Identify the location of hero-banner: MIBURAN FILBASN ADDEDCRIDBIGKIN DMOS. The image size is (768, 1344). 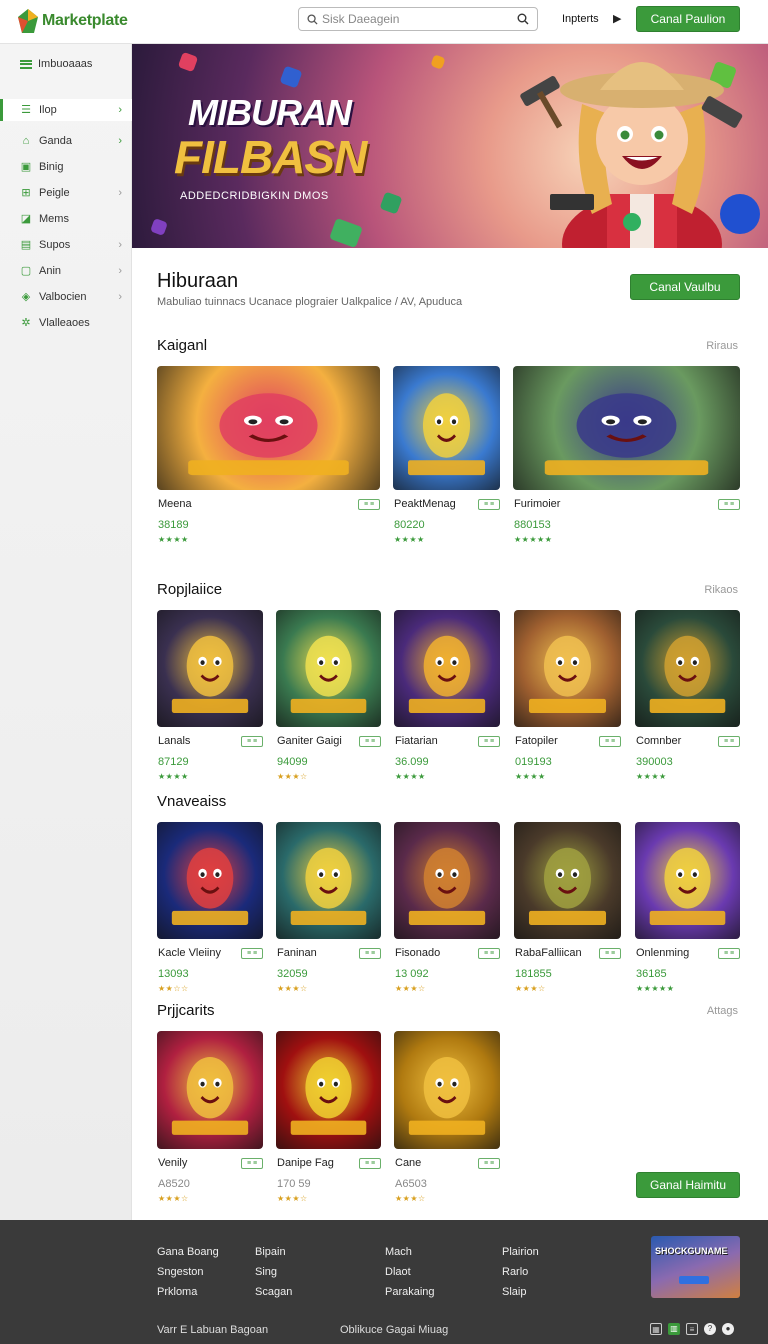
(450, 146).